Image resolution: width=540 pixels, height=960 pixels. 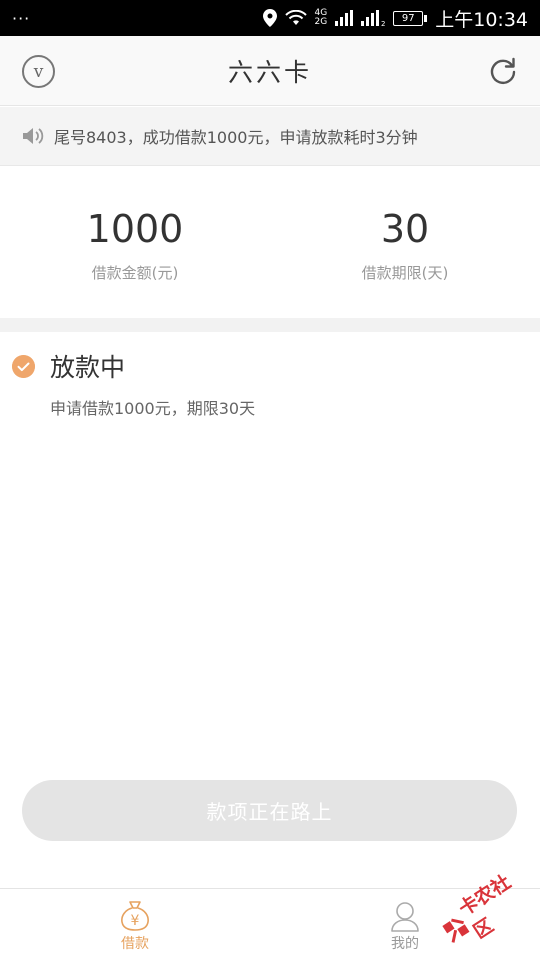 I want to click on wifi-icon, so click(x=295, y=17).